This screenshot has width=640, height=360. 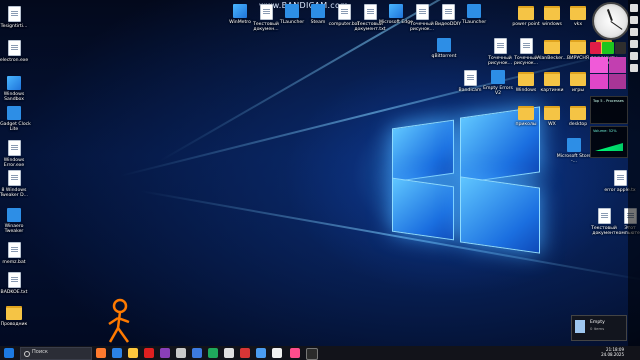 I want to click on desktop-icon: vkx, so click(x=578, y=15).